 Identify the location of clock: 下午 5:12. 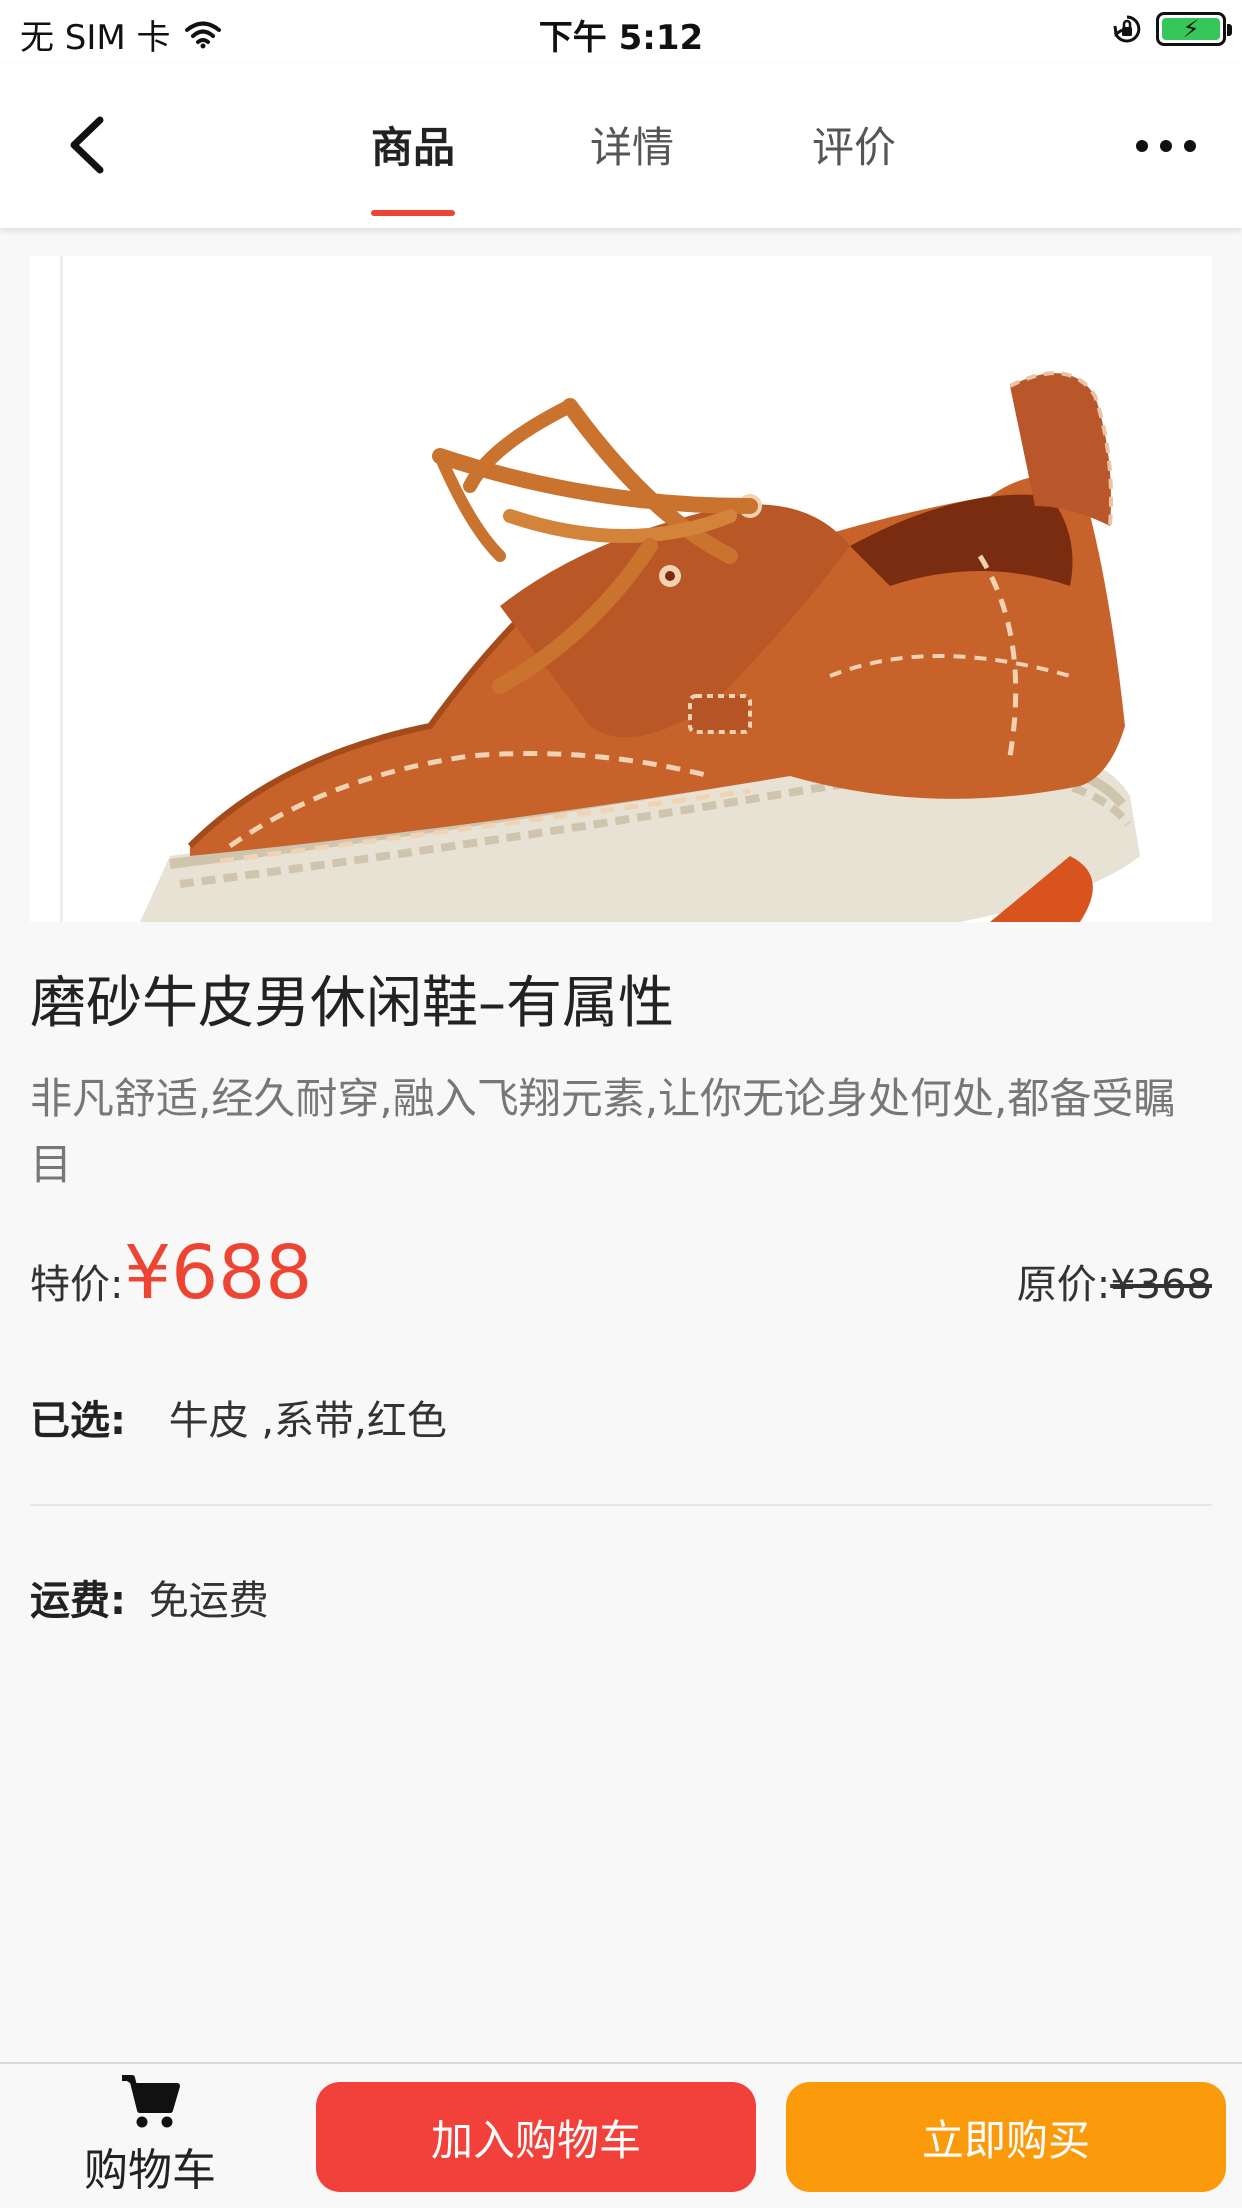
(621, 38).